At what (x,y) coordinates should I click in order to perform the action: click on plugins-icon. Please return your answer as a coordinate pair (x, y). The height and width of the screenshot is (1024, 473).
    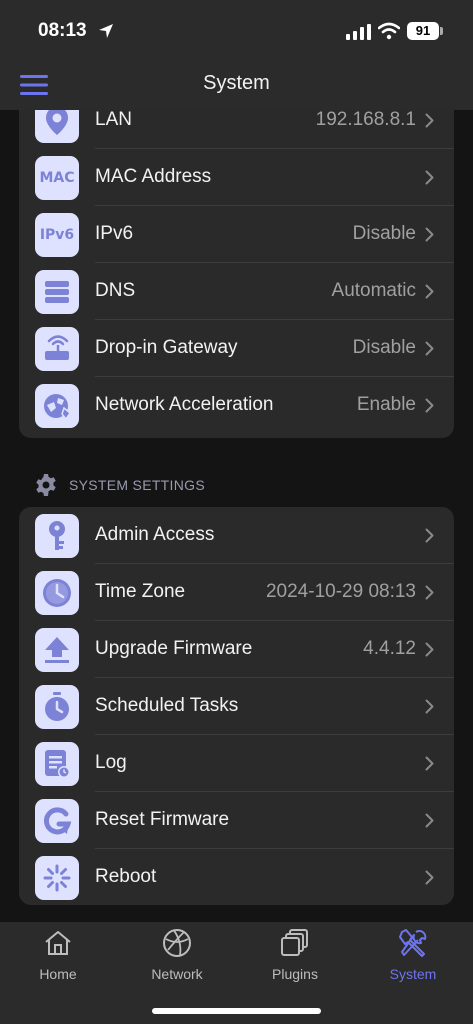
    Looking at the image, I should click on (294, 942).